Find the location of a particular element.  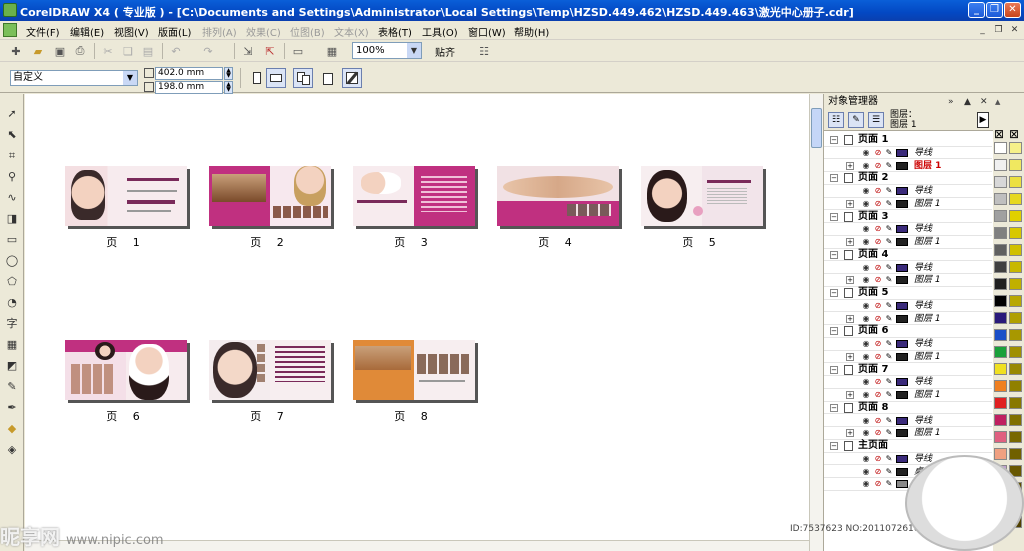

current-page-icon is located at coordinates (328, 78).